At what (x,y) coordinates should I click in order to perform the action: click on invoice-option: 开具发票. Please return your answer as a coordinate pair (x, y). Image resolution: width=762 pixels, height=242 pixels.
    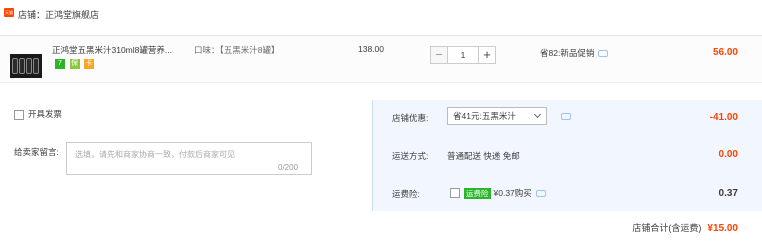
    Looking at the image, I should click on (38, 114).